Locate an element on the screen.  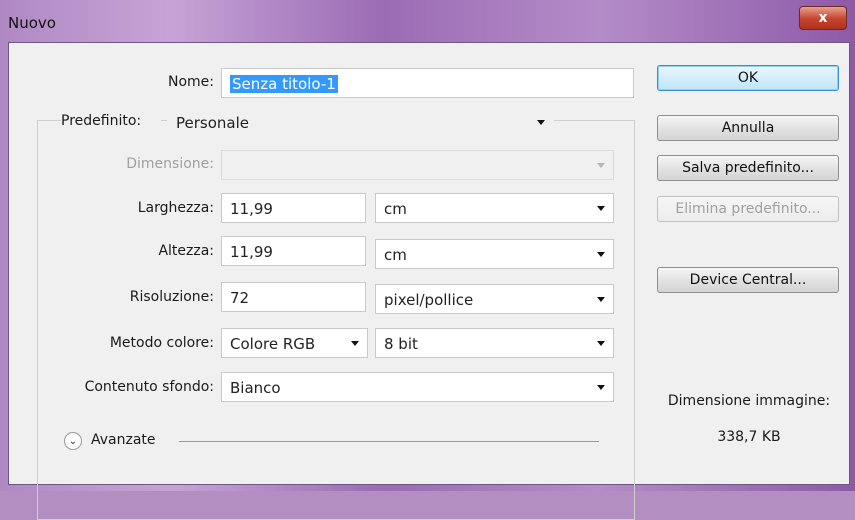
width-unit-value: cm is located at coordinates (395, 209).